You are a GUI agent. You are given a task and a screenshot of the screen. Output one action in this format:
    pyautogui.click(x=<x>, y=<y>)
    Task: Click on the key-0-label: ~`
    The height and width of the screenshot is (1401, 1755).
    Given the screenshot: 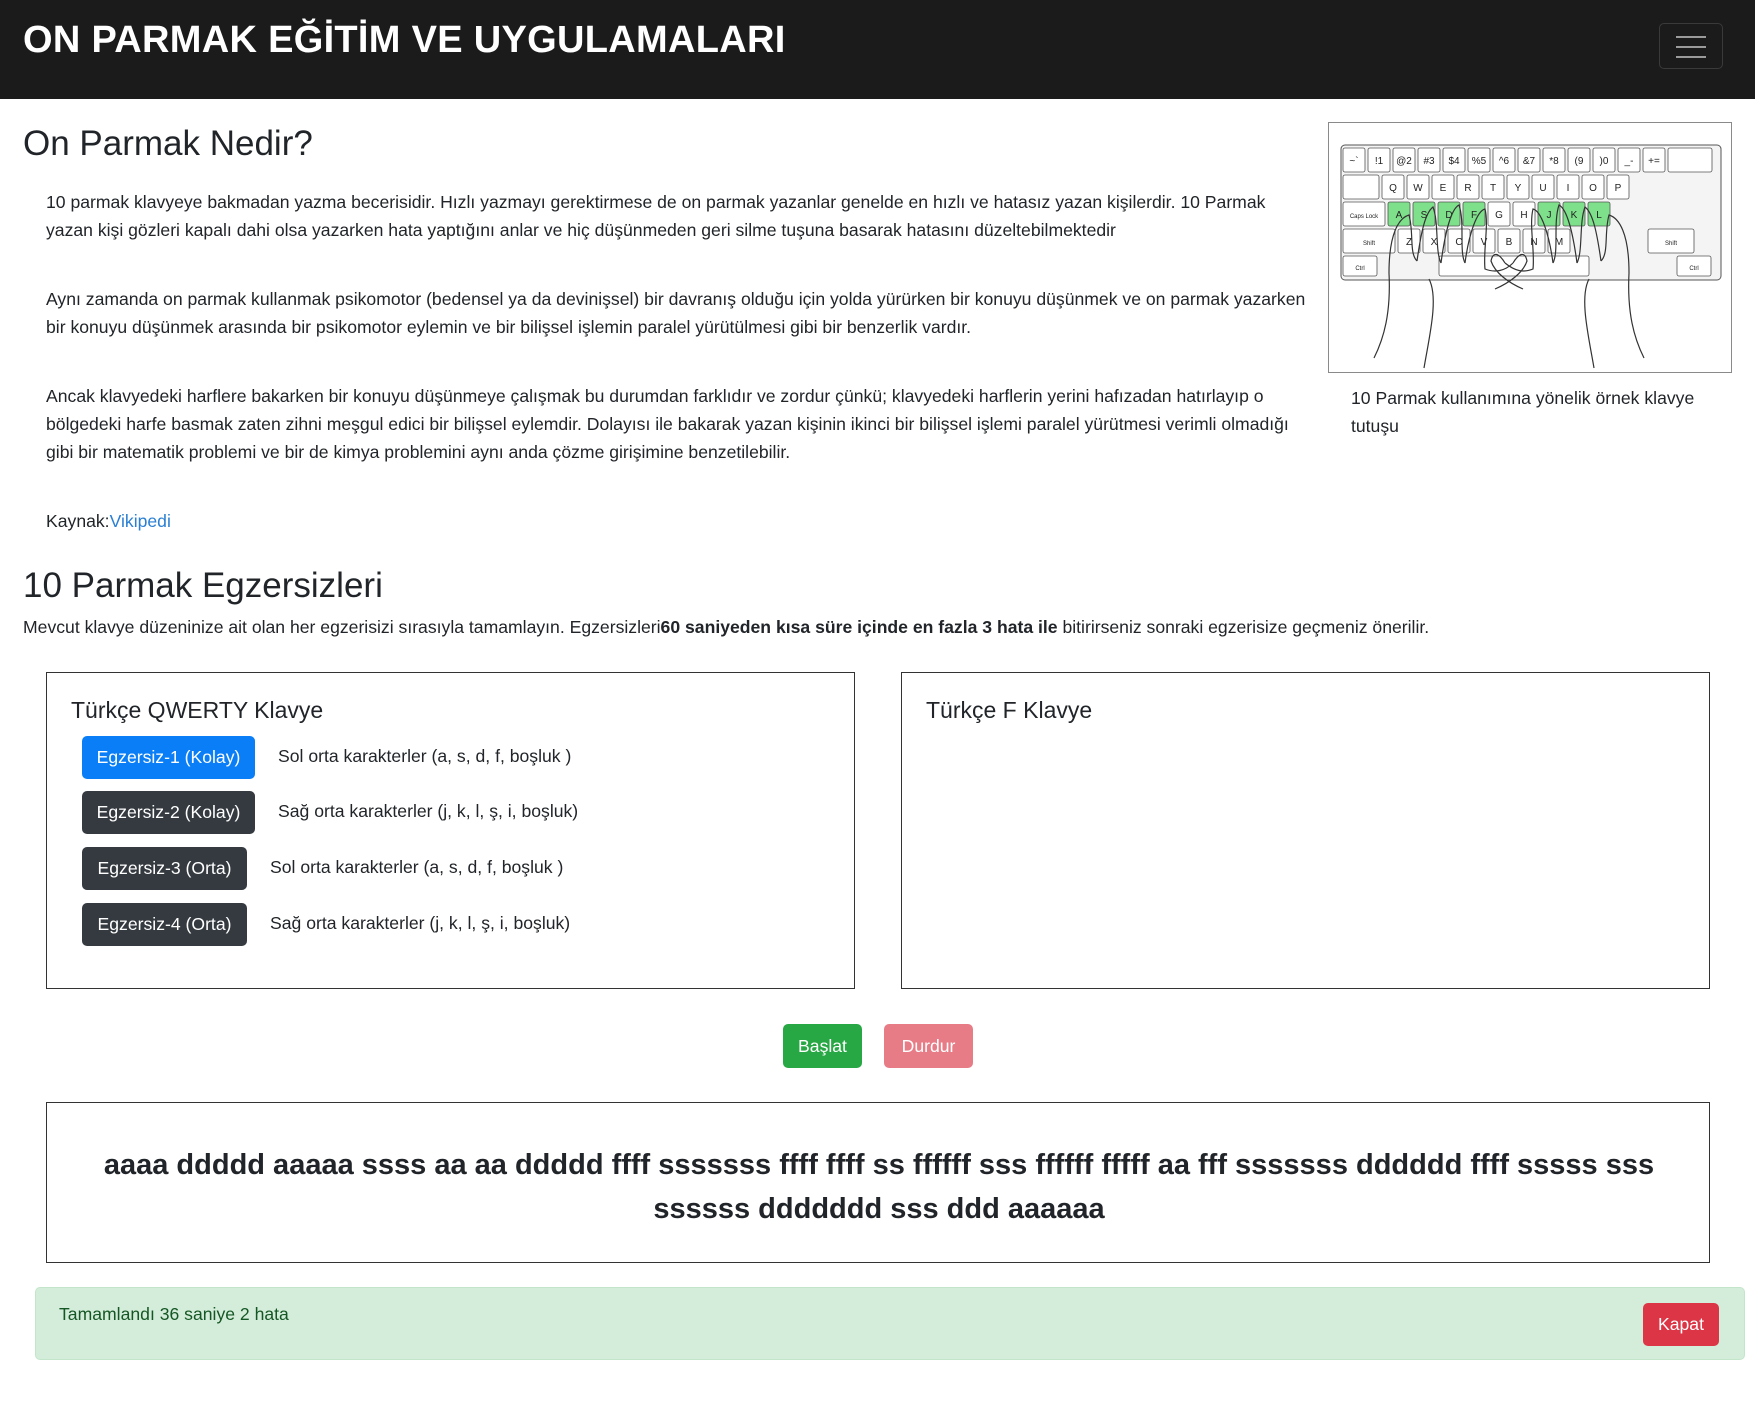 What is the action you would take?
    pyautogui.click(x=1353, y=161)
    